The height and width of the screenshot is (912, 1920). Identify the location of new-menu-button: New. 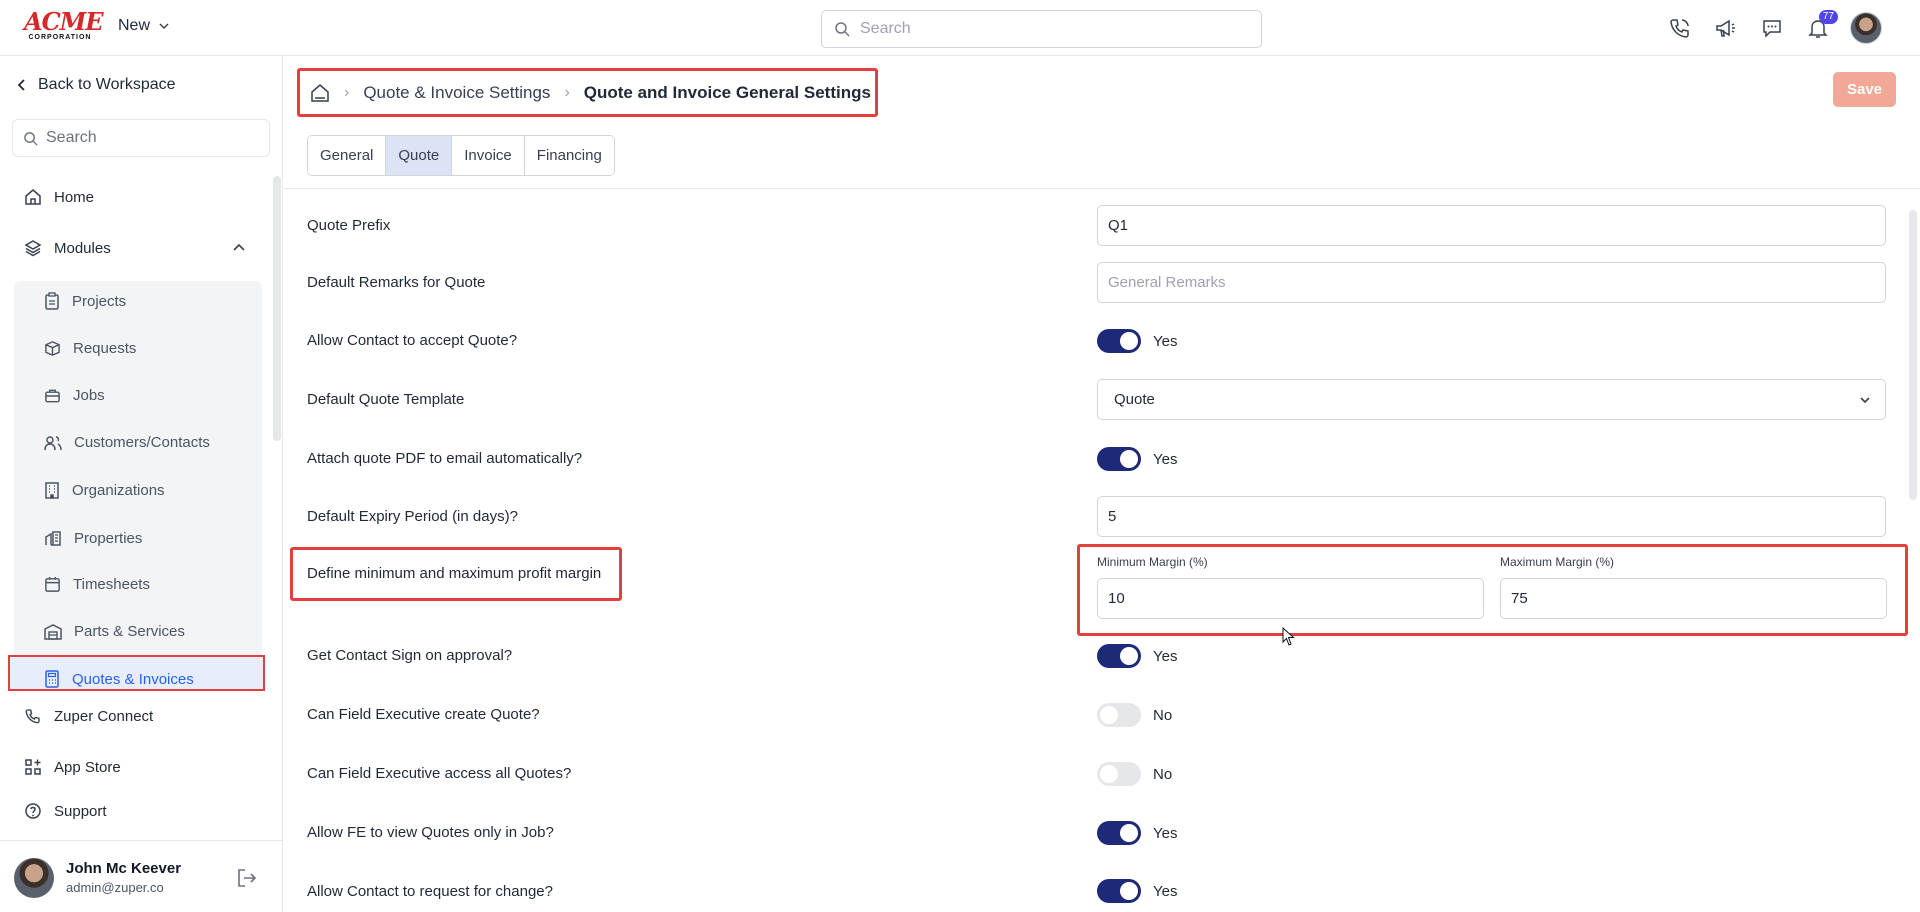
(144, 26).